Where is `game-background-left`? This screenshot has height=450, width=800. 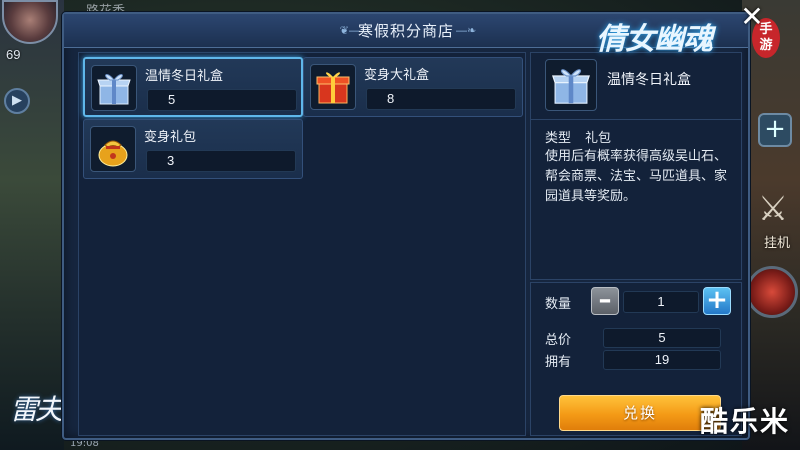
game-background-left is located at coordinates (32, 225).